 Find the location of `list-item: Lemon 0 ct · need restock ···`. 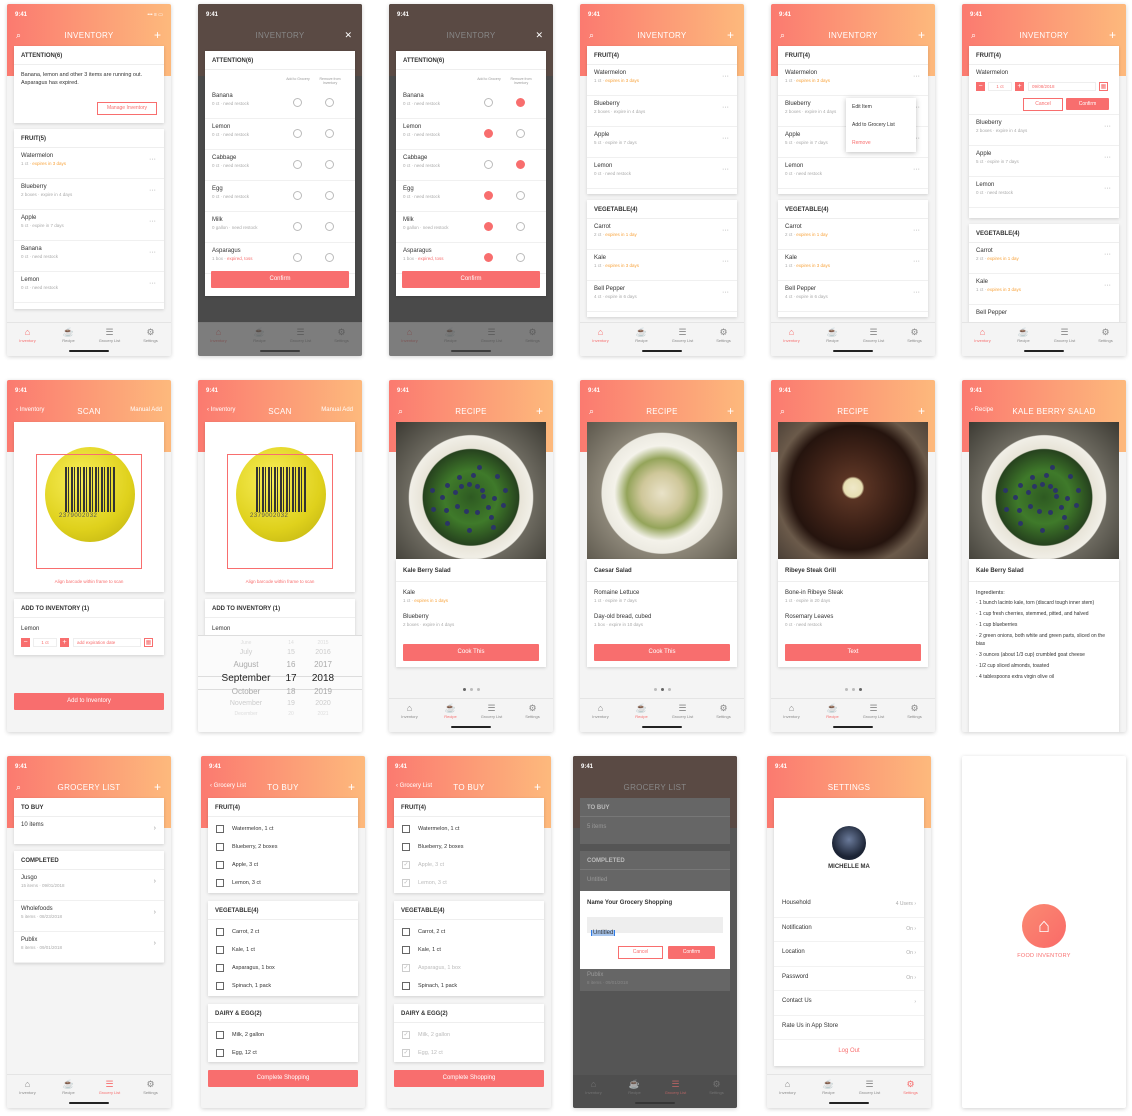

list-item: Lemon 0 ct · need restock ··· is located at coordinates (662, 173).